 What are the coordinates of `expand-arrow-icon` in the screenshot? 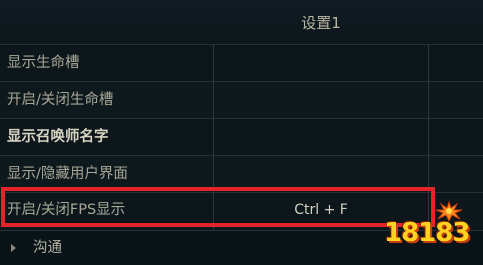 It's located at (13, 248).